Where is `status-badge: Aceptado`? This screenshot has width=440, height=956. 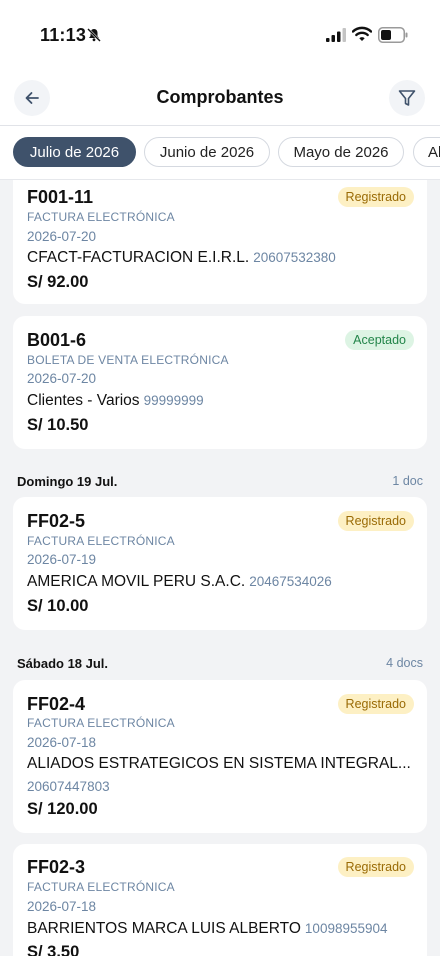
status-badge: Aceptado is located at coordinates (379, 340).